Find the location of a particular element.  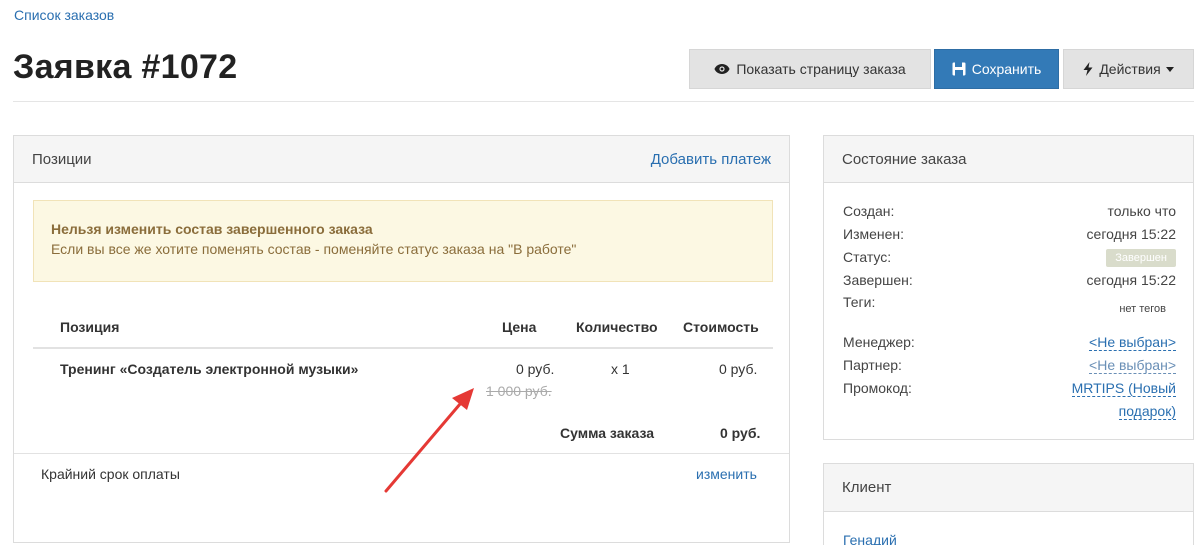

annotation-arrow-icon is located at coordinates (429, 440).